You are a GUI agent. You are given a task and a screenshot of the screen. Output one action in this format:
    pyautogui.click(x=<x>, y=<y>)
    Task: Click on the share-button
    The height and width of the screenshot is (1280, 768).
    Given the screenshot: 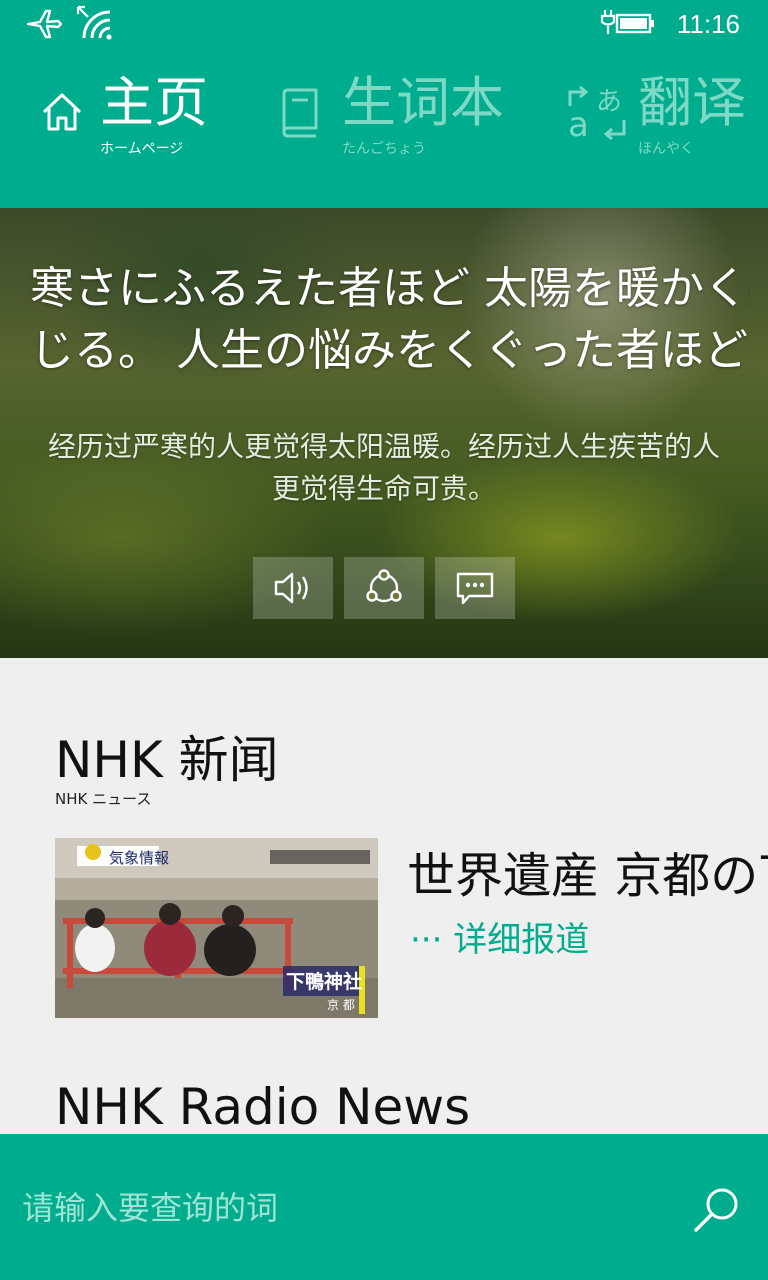 What is the action you would take?
    pyautogui.click(x=384, y=588)
    